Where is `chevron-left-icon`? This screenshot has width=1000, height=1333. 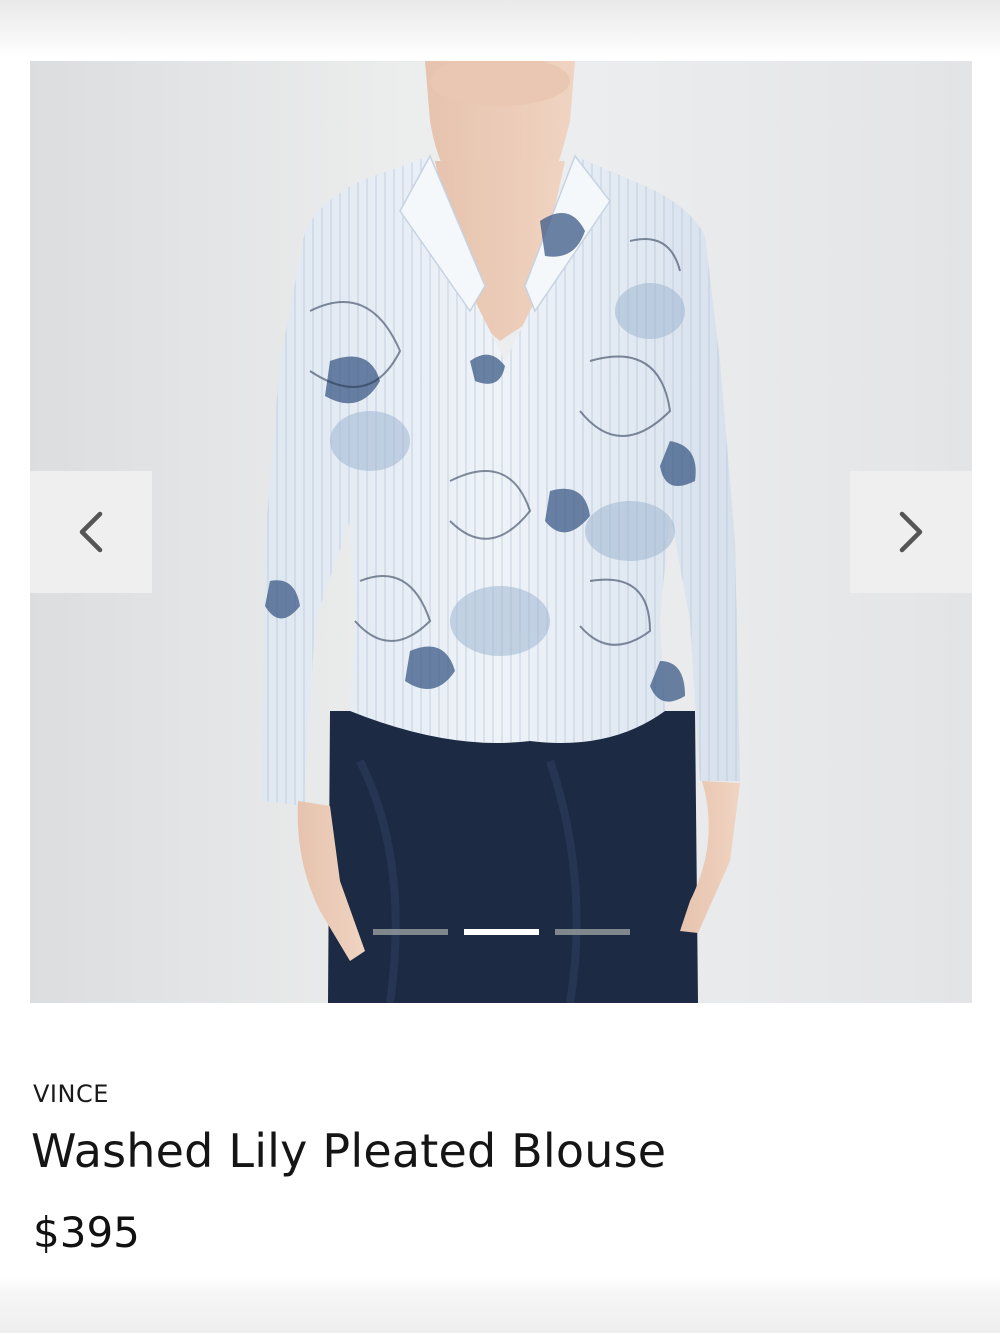
chevron-left-icon is located at coordinates (91, 532).